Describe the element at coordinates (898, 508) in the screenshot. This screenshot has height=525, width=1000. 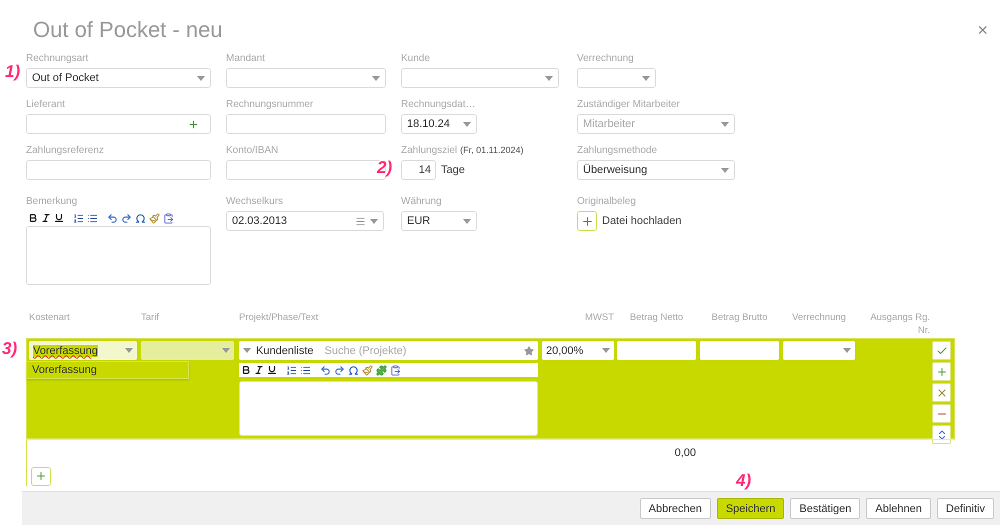
I see `footer-button: Ablehnen` at that location.